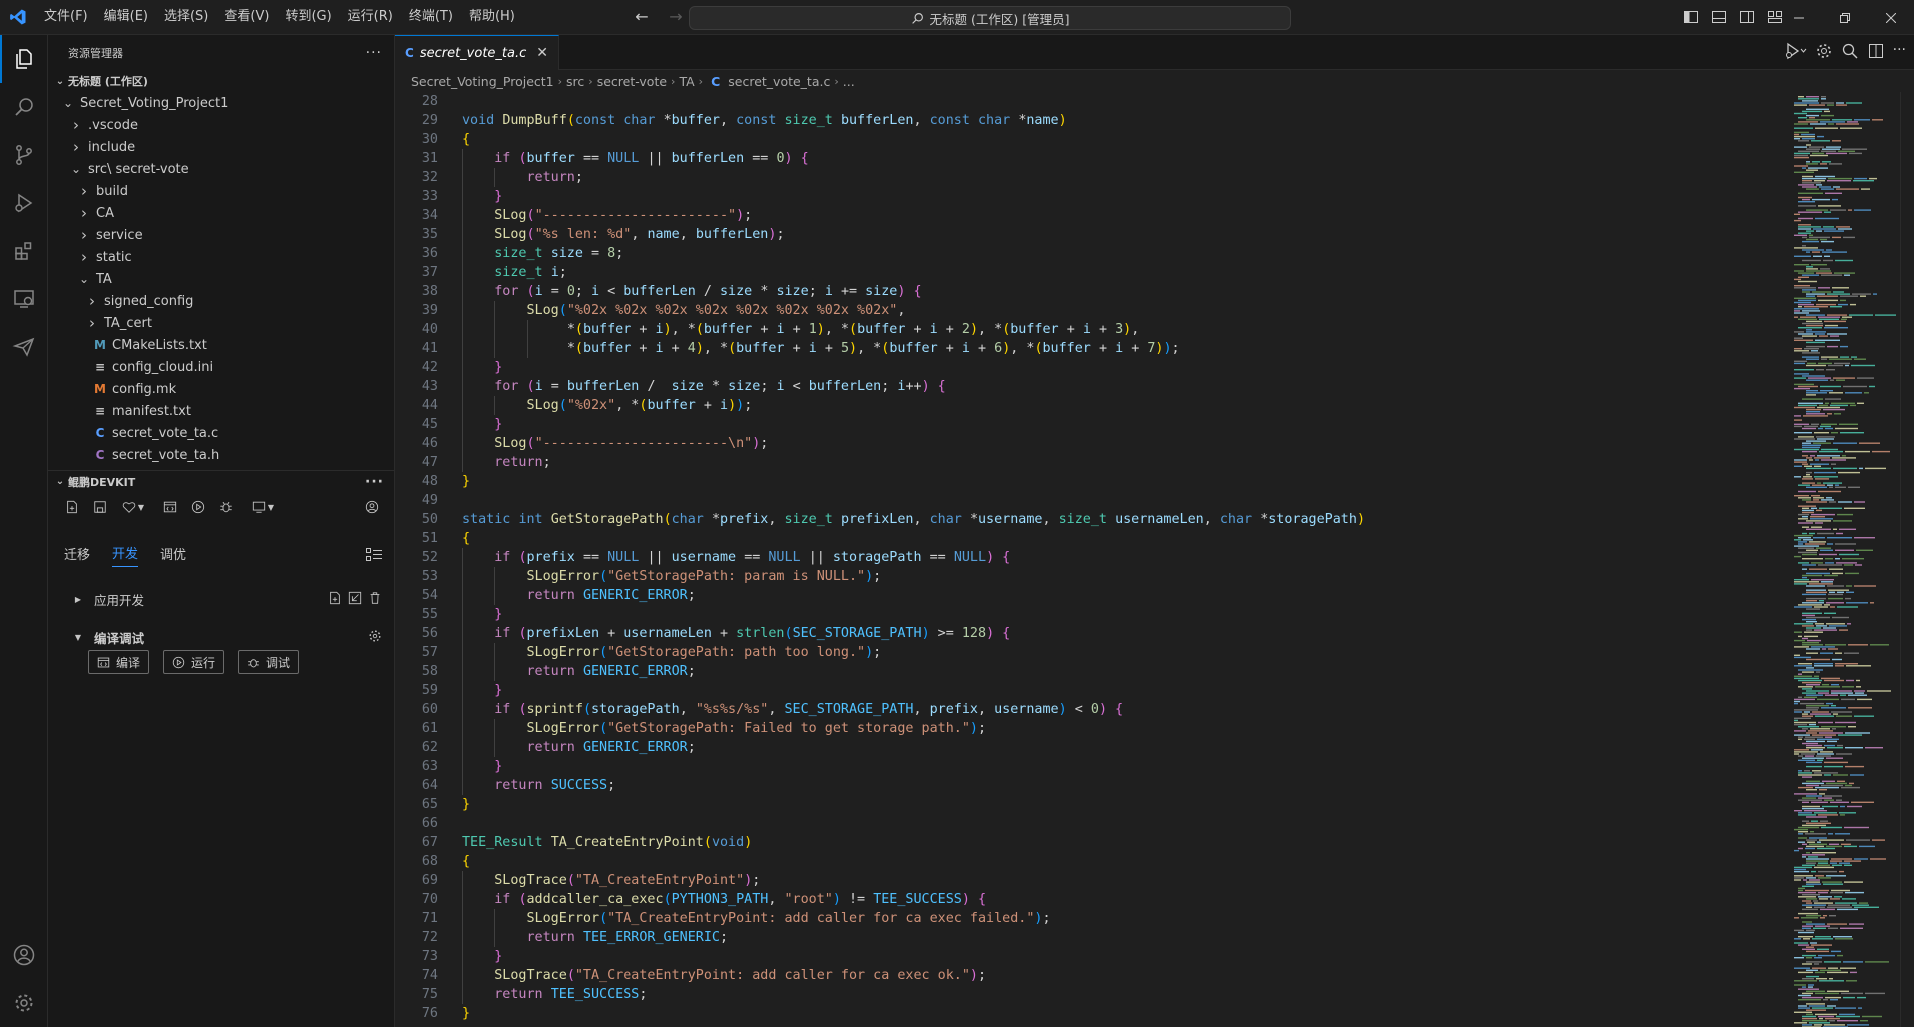 This screenshot has width=1914, height=1027. I want to click on deploy-dropdown-icon: ▼, so click(263, 507).